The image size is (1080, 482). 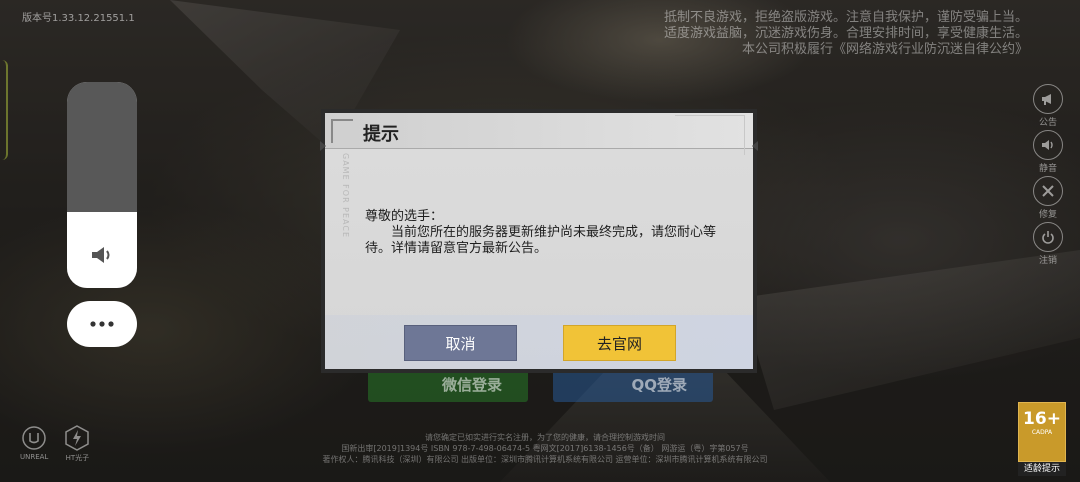 What do you see at coordinates (1048, 191) in the screenshot?
I see `wrench-icon` at bounding box center [1048, 191].